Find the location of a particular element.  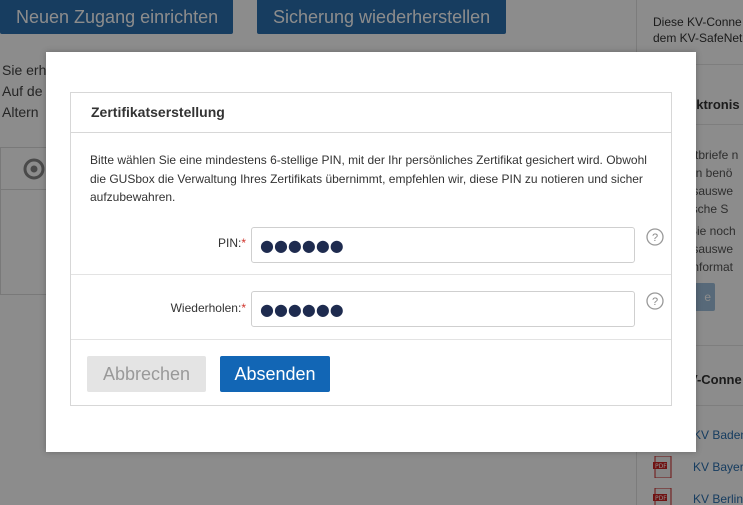

pin-row: PIN:* ? is located at coordinates (371, 249).